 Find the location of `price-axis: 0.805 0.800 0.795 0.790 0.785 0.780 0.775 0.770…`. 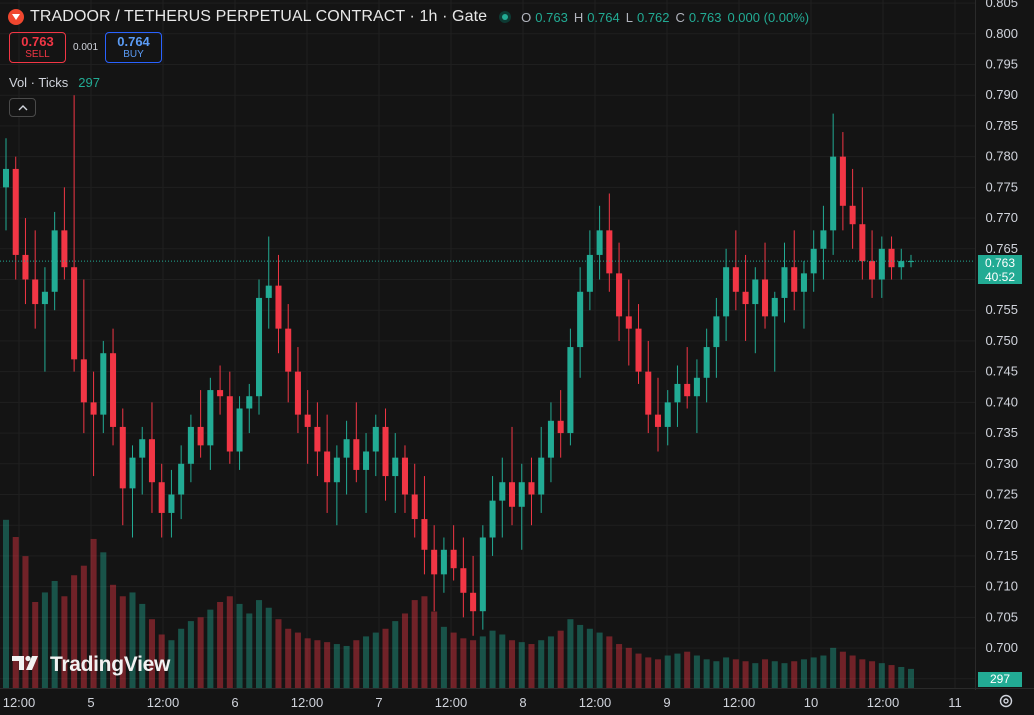

price-axis: 0.805 0.800 0.795 0.790 0.785 0.780 0.775 0.770… is located at coordinates (1001, 343).